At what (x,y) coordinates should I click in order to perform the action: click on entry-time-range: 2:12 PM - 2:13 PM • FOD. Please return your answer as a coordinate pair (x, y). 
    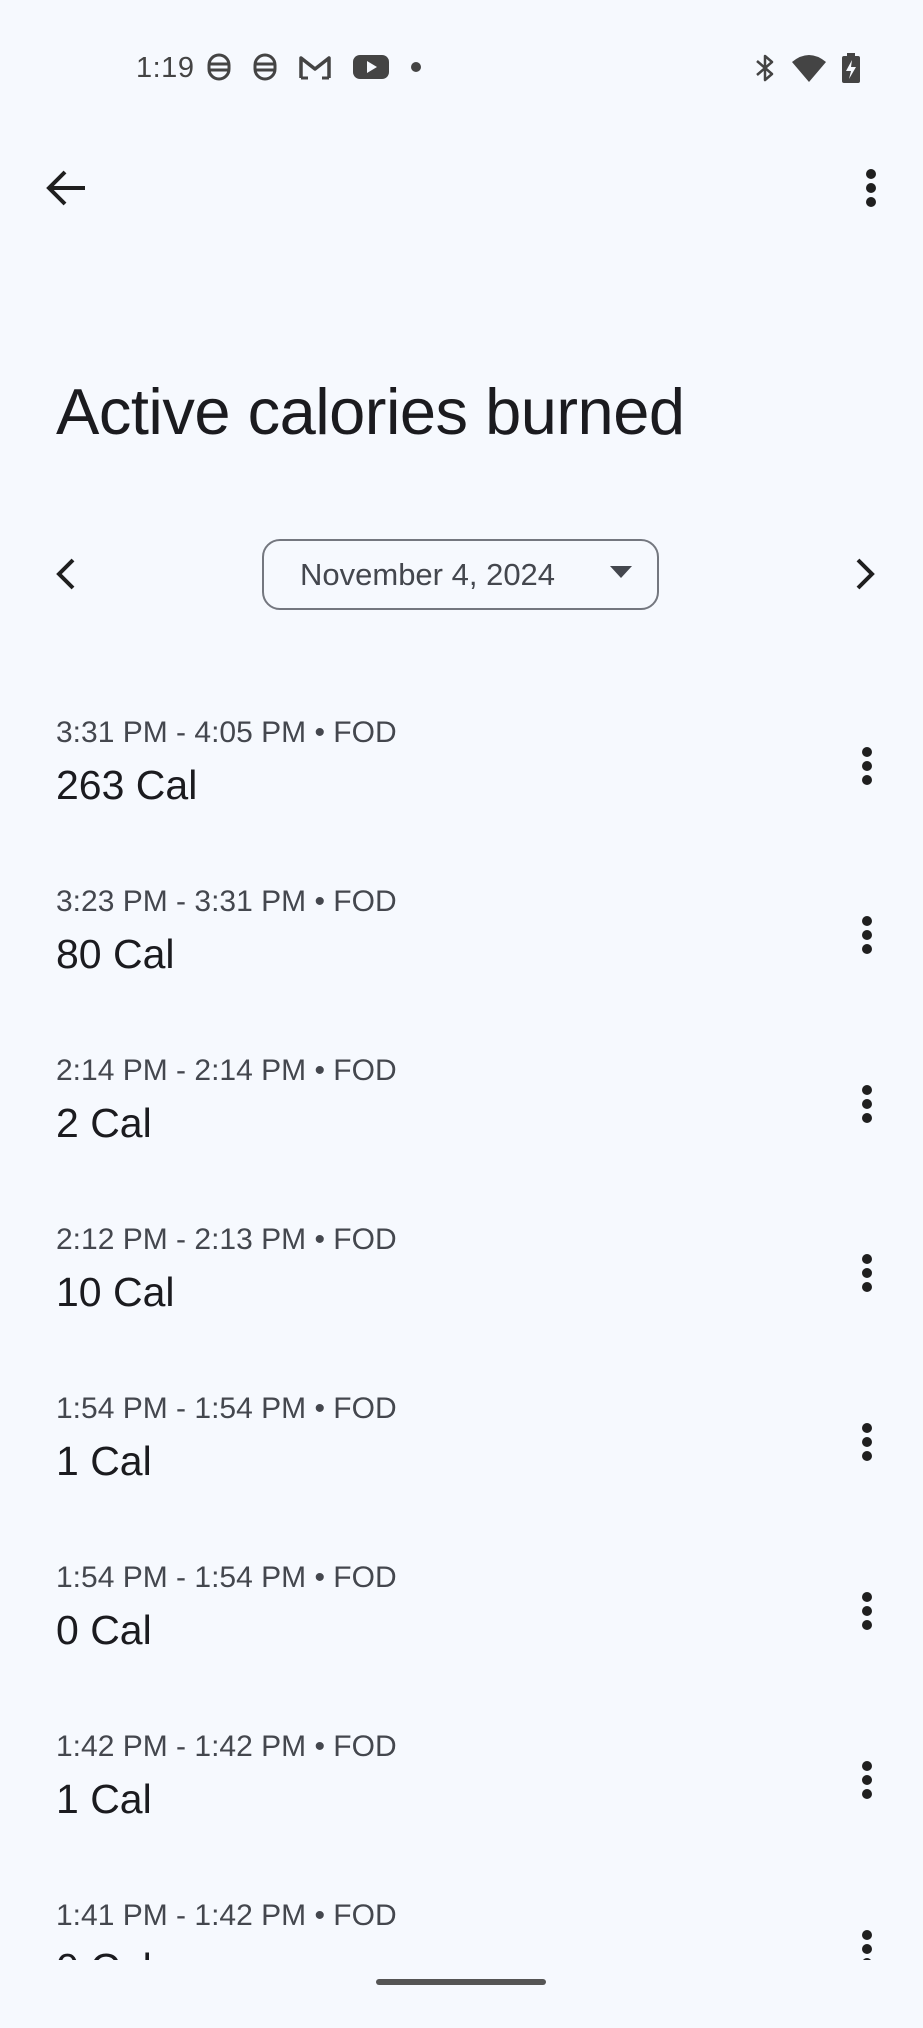
    Looking at the image, I should click on (226, 1239).